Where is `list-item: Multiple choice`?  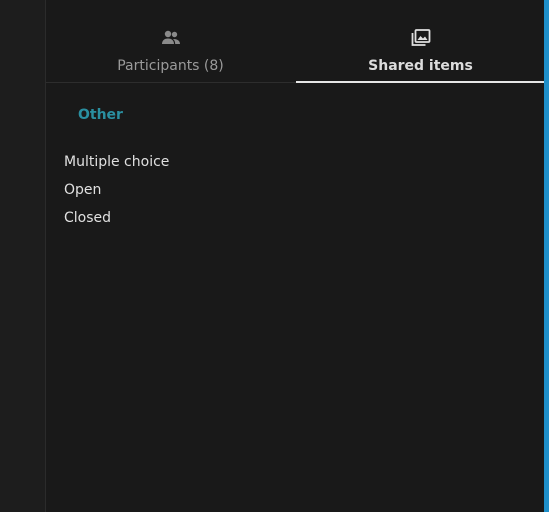 list-item: Multiple choice is located at coordinates (116, 164).